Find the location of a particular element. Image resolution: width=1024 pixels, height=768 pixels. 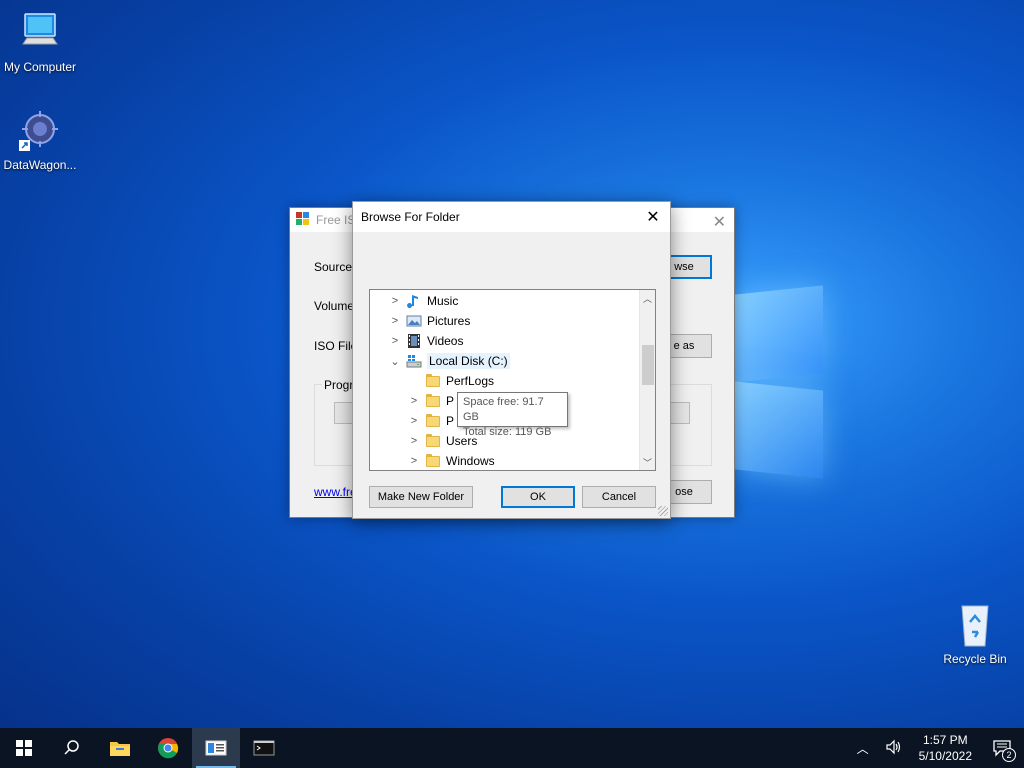

clock-time: 1:57 PM is located at coordinates (945, 740).